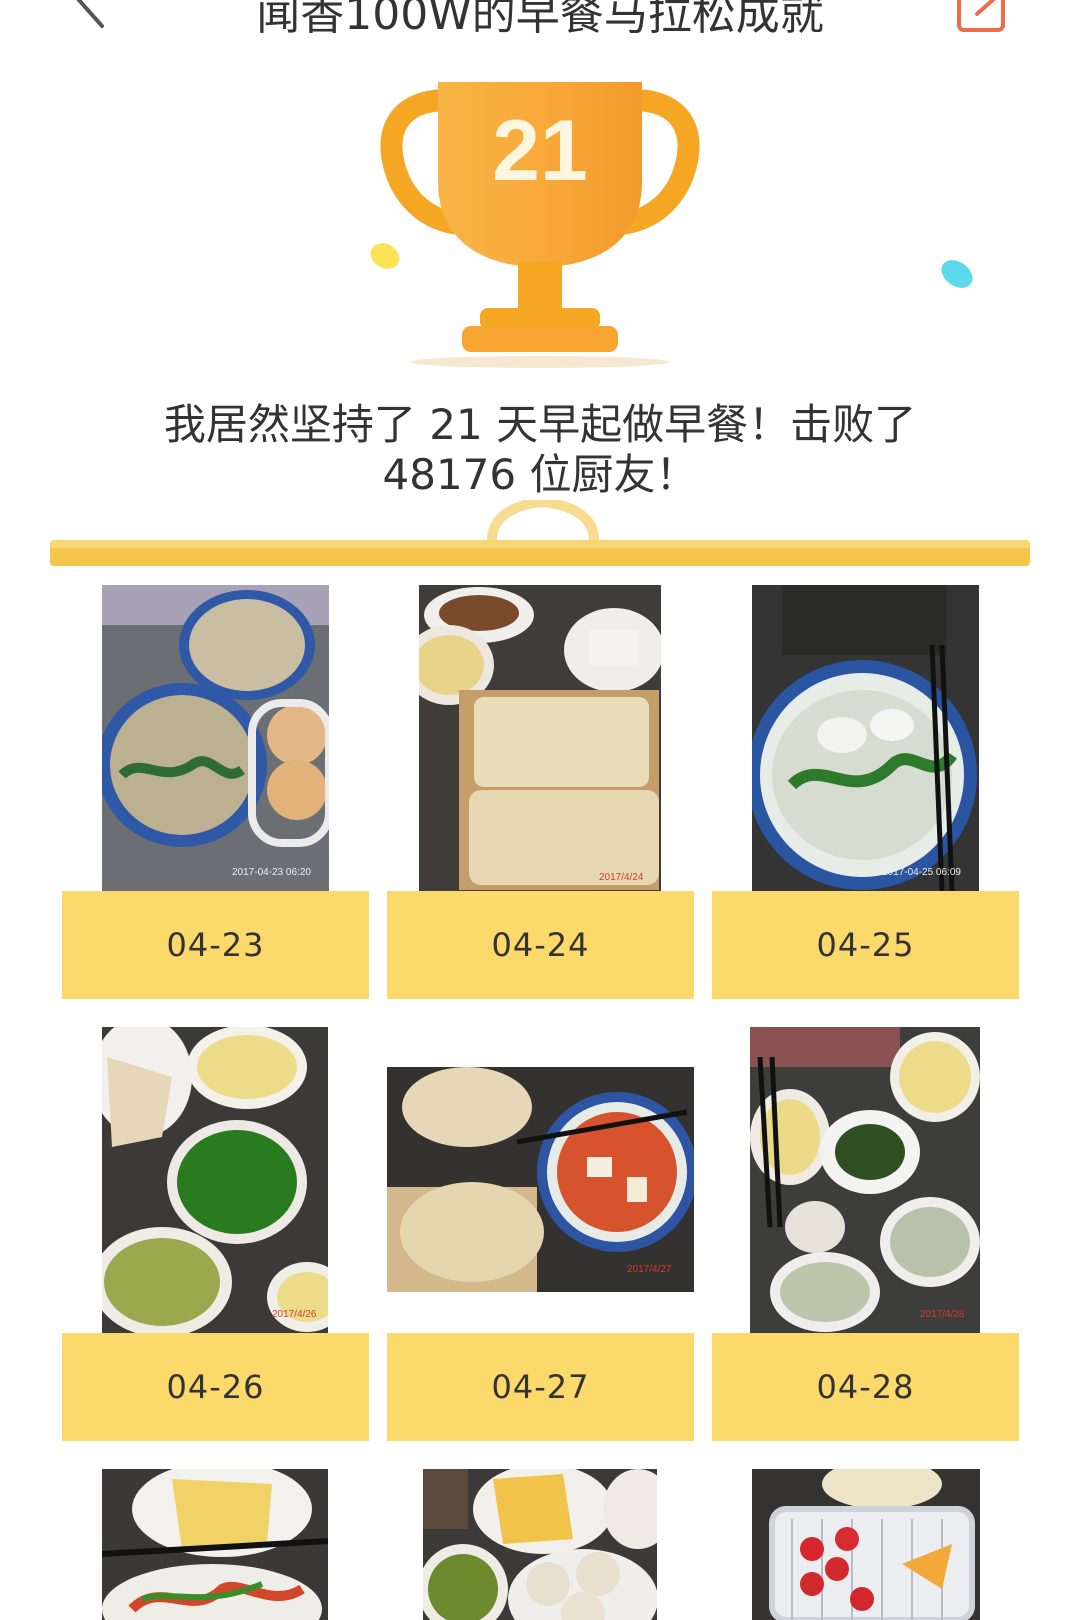  Describe the element at coordinates (215, 945) in the screenshot. I see `date-label: 04-23` at that location.